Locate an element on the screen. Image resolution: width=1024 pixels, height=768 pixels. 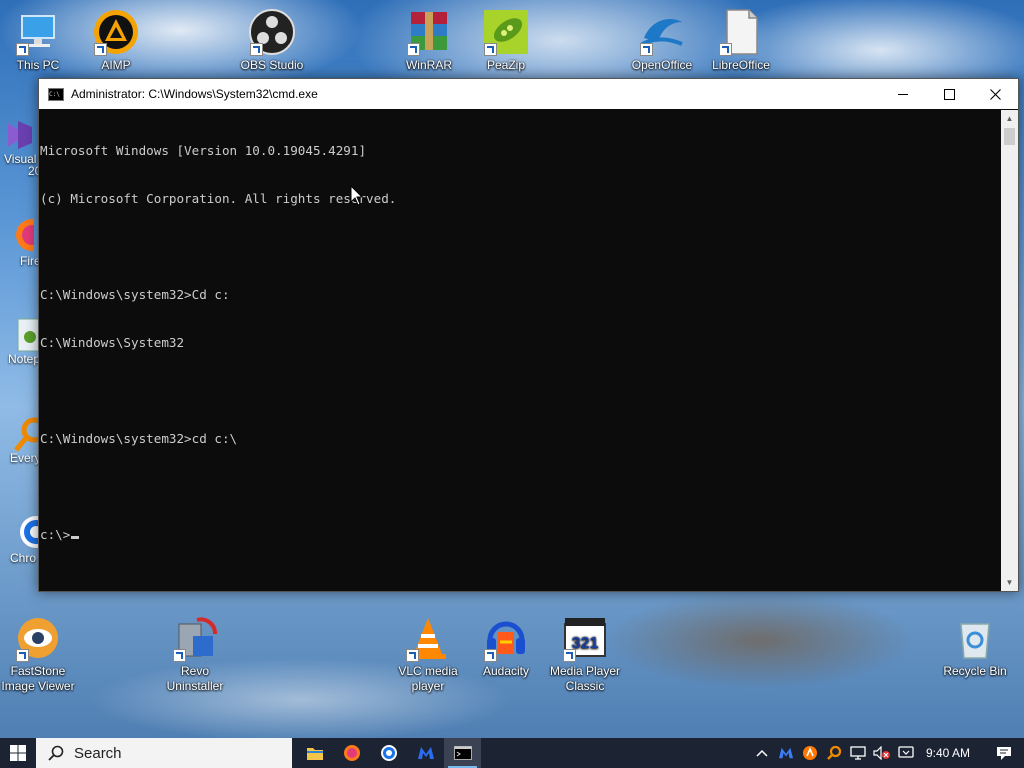
taskbar-clock: 9:40 AM is located at coordinates (948, 753).